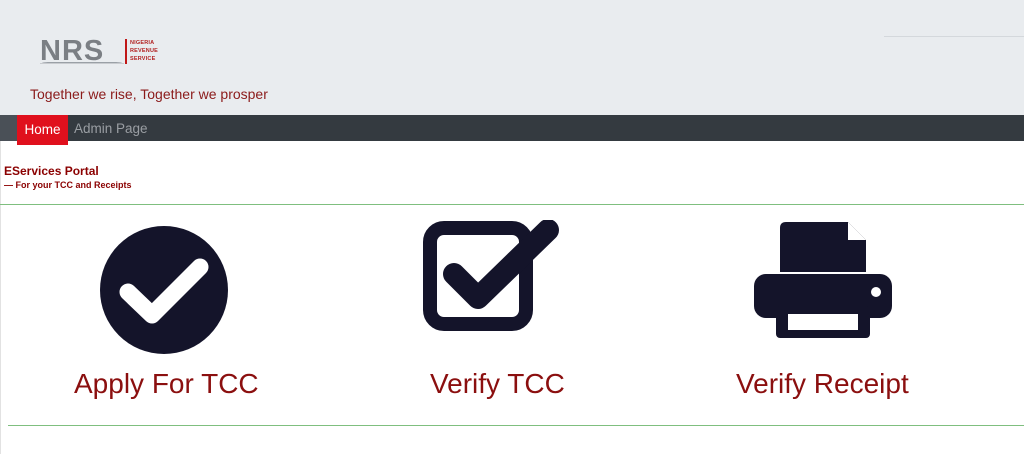 Image resolution: width=1024 pixels, height=454 pixels. Describe the element at coordinates (497, 383) in the screenshot. I see `verify-tcc-label: Verify TCC` at that location.